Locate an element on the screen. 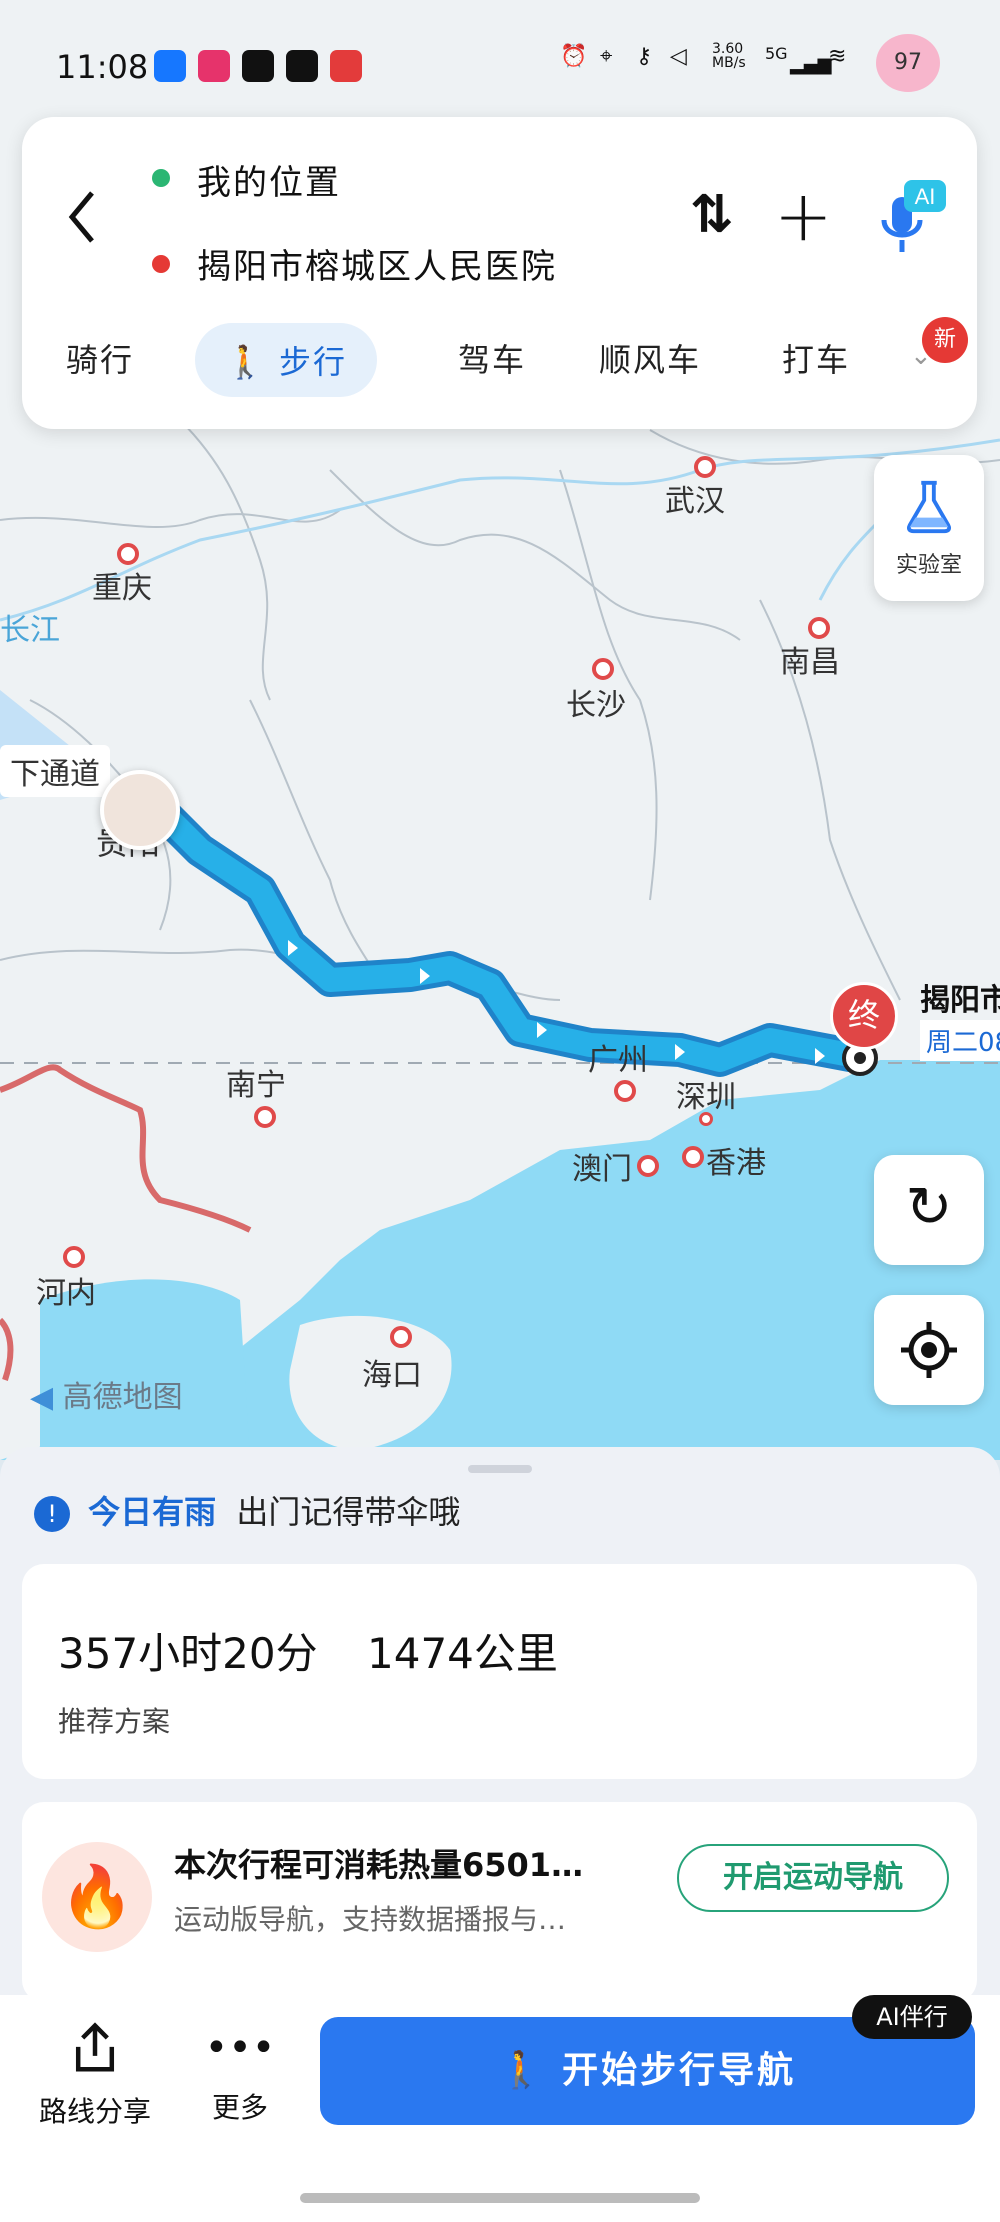  ai-companion-badge: AI伴行 is located at coordinates (912, 2017).